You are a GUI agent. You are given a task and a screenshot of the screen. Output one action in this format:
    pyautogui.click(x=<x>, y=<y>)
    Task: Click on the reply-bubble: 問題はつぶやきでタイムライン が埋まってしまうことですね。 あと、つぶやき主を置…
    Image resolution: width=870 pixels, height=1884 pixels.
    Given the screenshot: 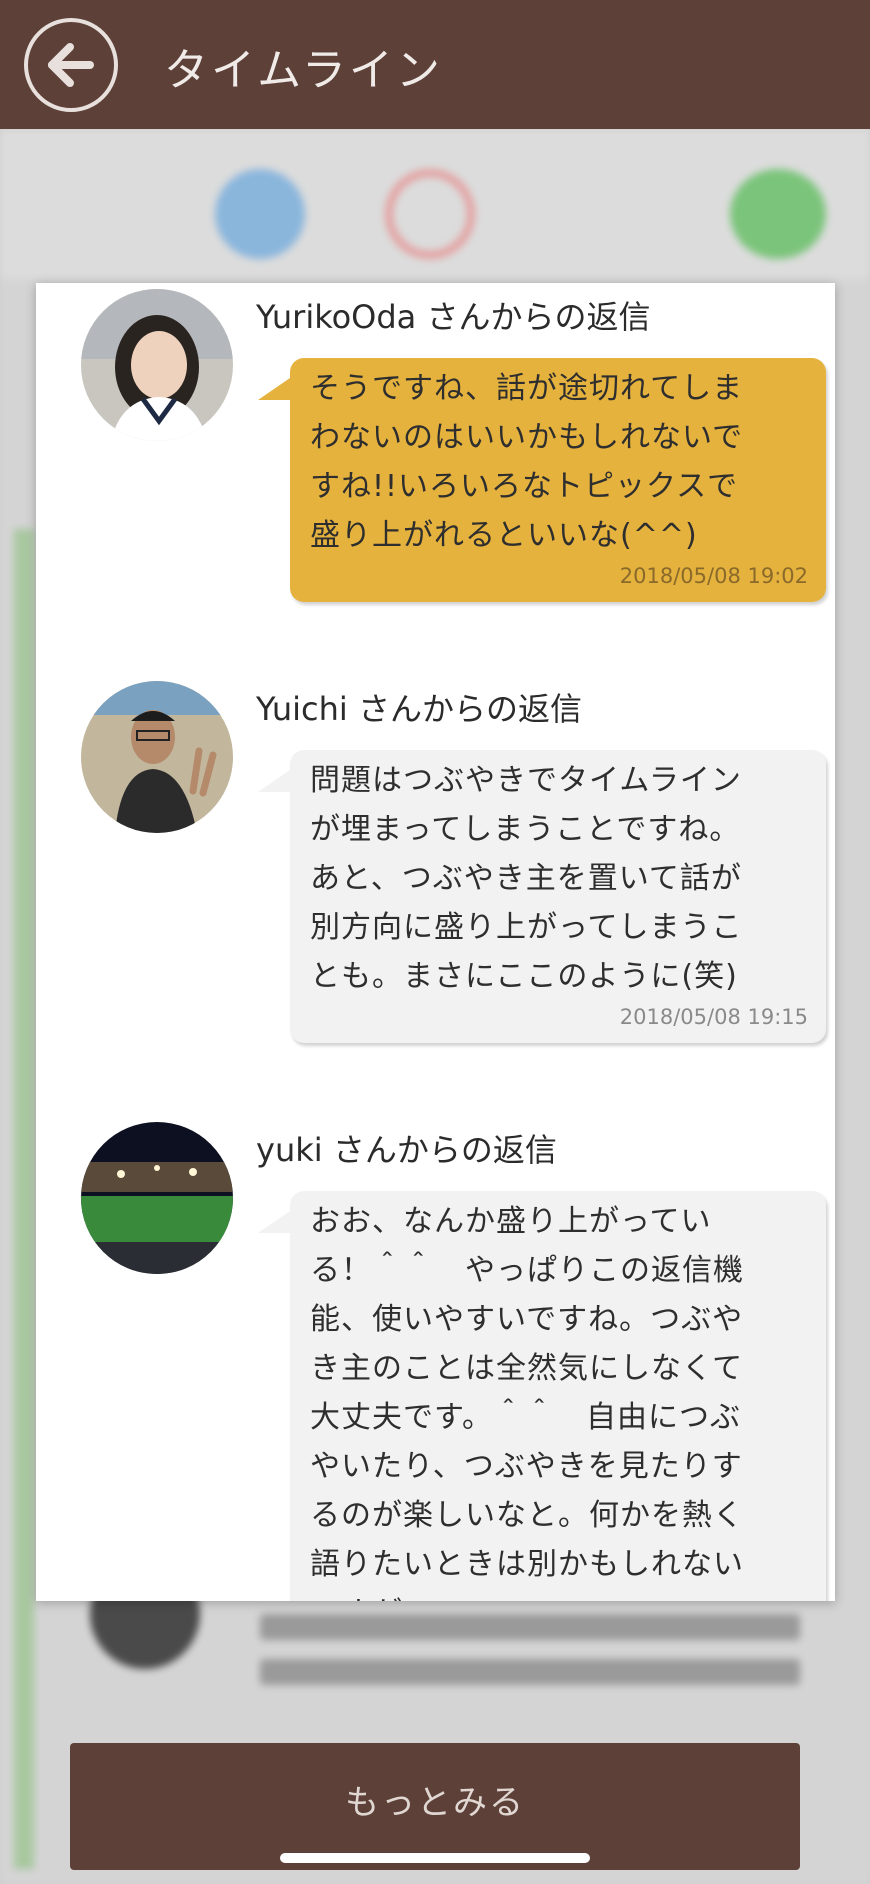 What is the action you would take?
    pyautogui.click(x=542, y=896)
    